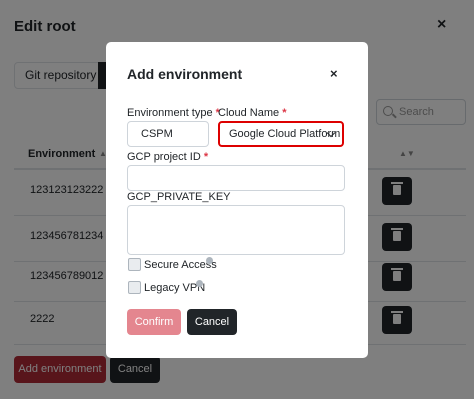 Image resolution: width=474 pixels, height=399 pixels. Describe the element at coordinates (185, 74) in the screenshot. I see `modal-title: Add environment` at that location.